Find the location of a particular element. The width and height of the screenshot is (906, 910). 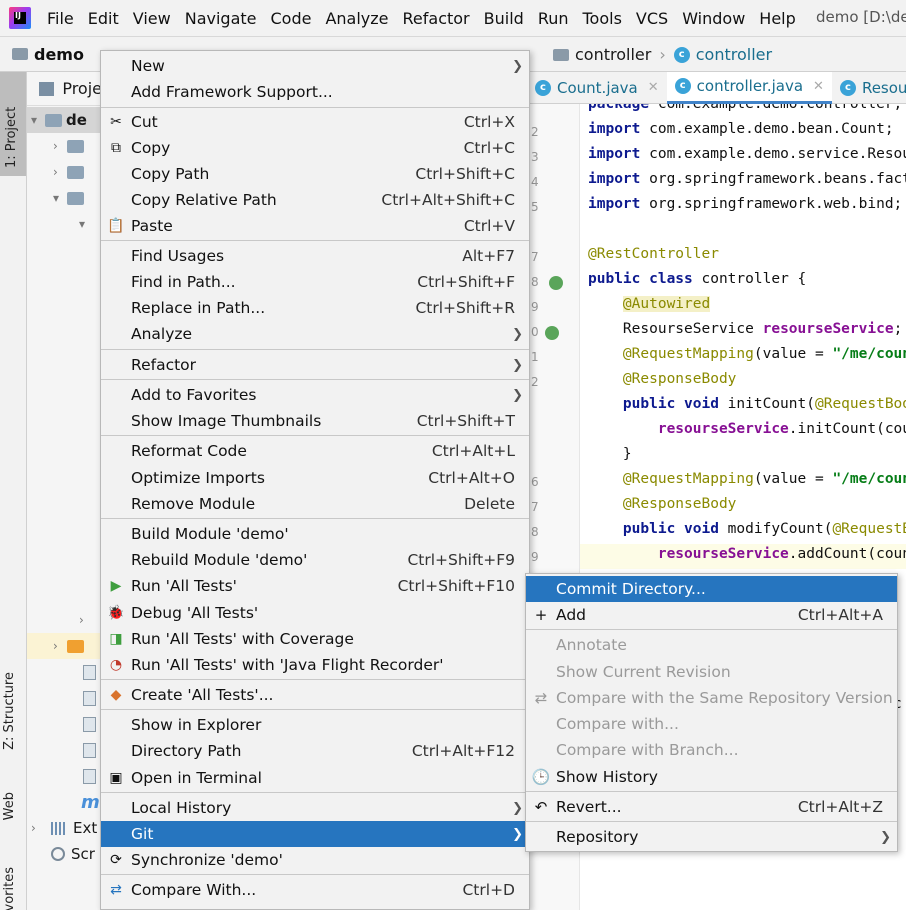

menu-item-rebuild-module: Rebuild Module 'demo' Ctrl+Shift+F9 is located at coordinates (315, 560).